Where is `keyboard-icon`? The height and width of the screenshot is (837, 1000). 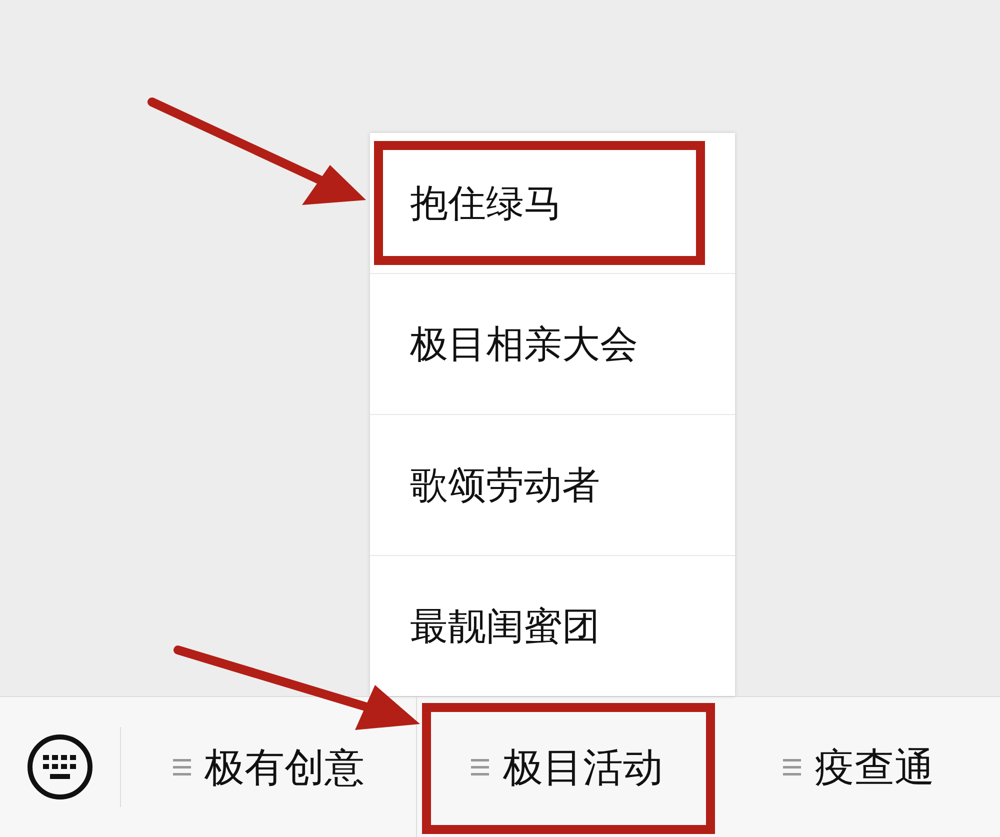
keyboard-icon is located at coordinates (60, 767).